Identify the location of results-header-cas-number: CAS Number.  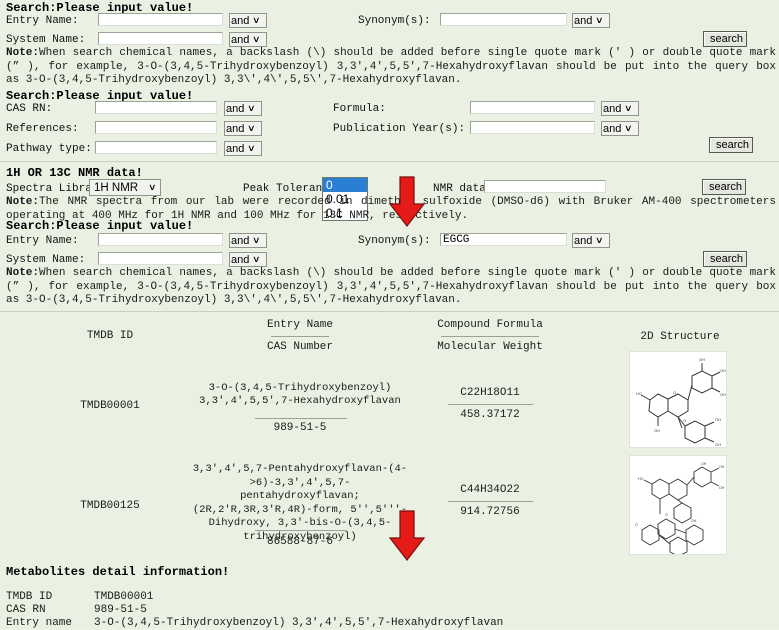
(299, 347).